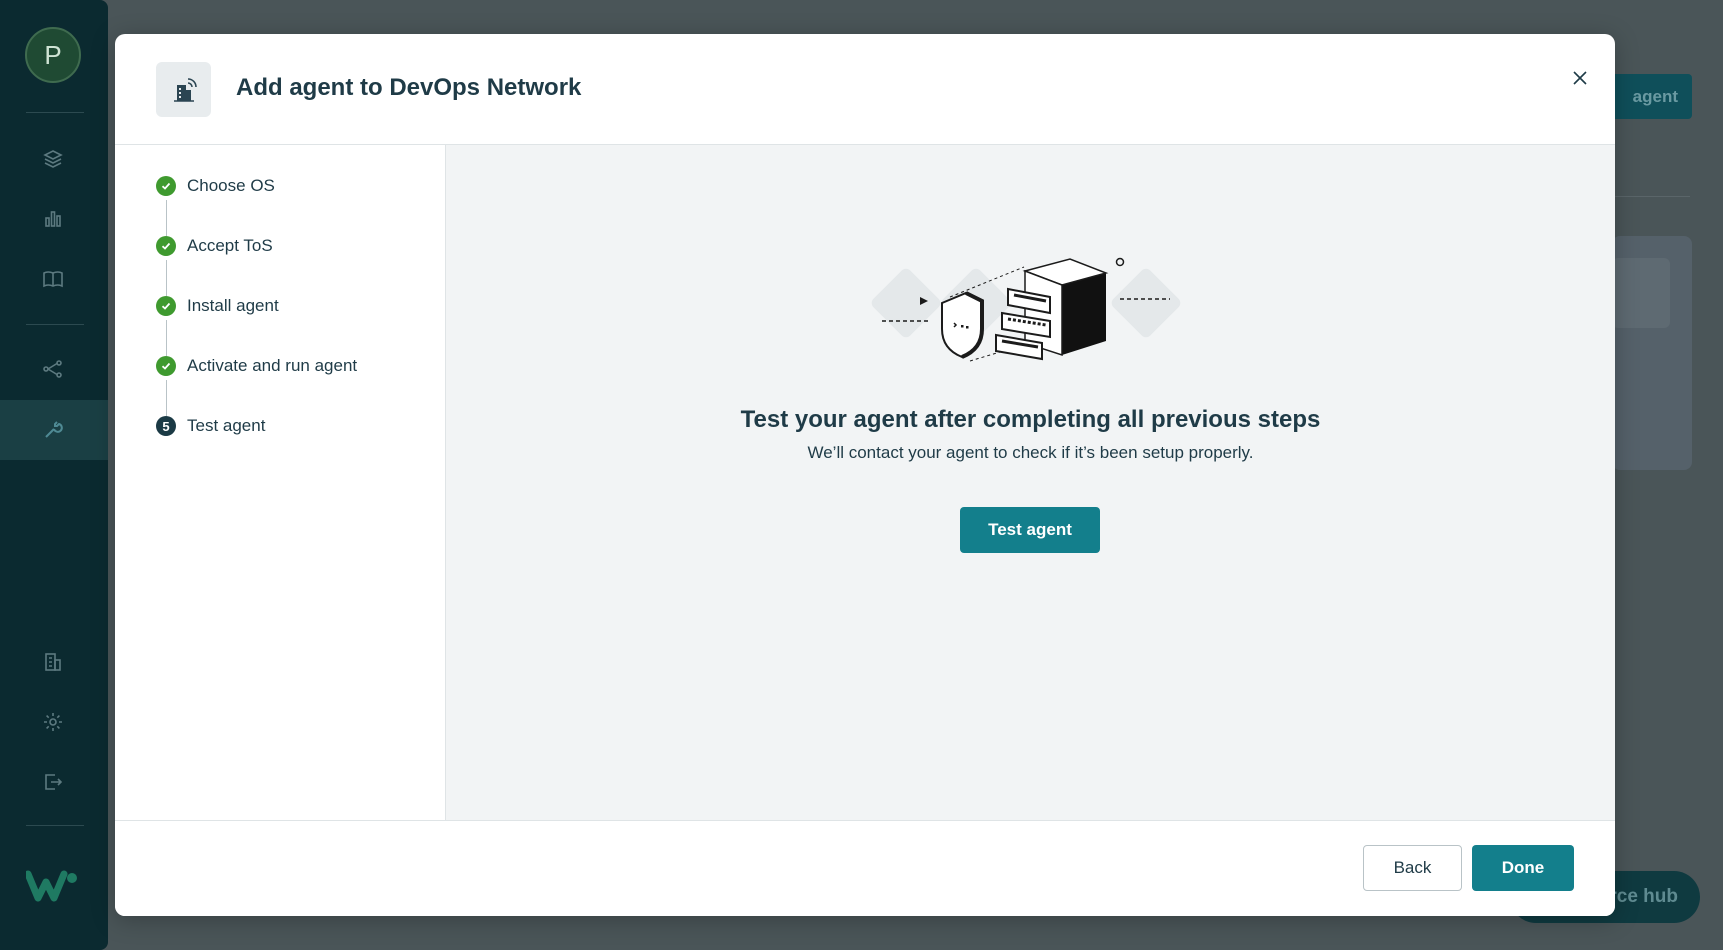 This screenshot has height=950, width=1723. I want to click on step-choose-os: Choose OS, so click(215, 186).